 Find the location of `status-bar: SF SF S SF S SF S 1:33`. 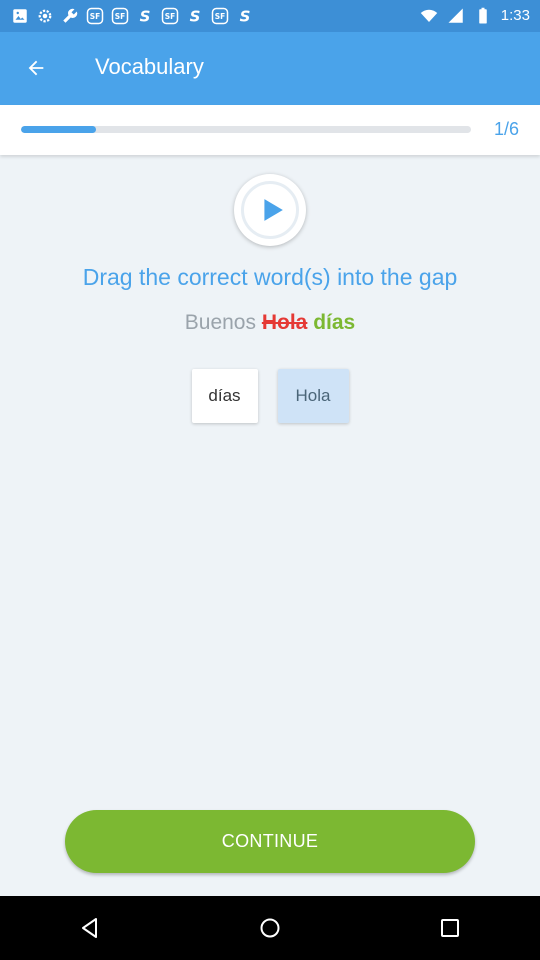

status-bar: SF SF S SF S SF S 1:33 is located at coordinates (270, 16).